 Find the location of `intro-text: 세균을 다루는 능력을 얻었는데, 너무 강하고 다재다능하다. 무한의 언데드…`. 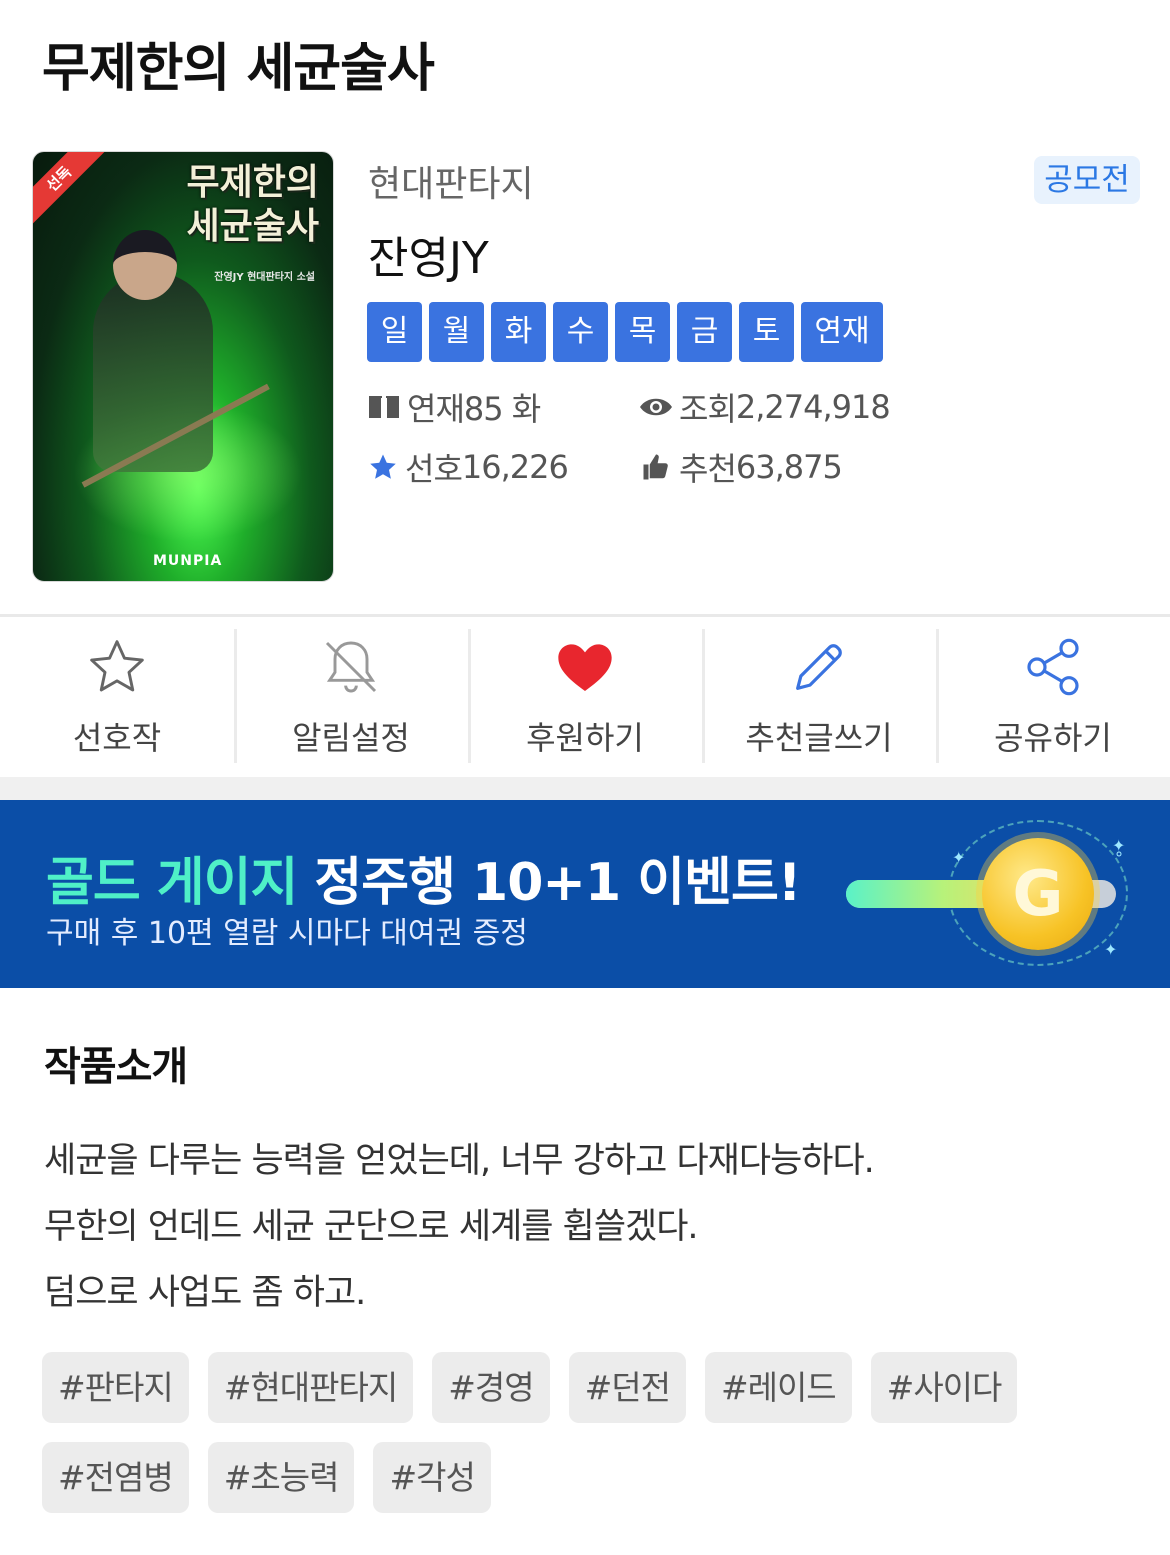

intro-text: 세균을 다루는 능력을 얻었는데, 너무 강하고 다재다능하다. 무한의 언데드… is located at coordinates (589, 1227).